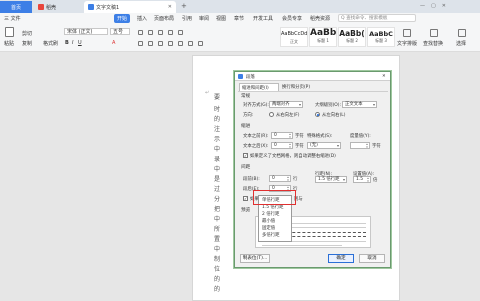 The image size is (480, 301). I want to click on justify-icon, so click(170, 43).